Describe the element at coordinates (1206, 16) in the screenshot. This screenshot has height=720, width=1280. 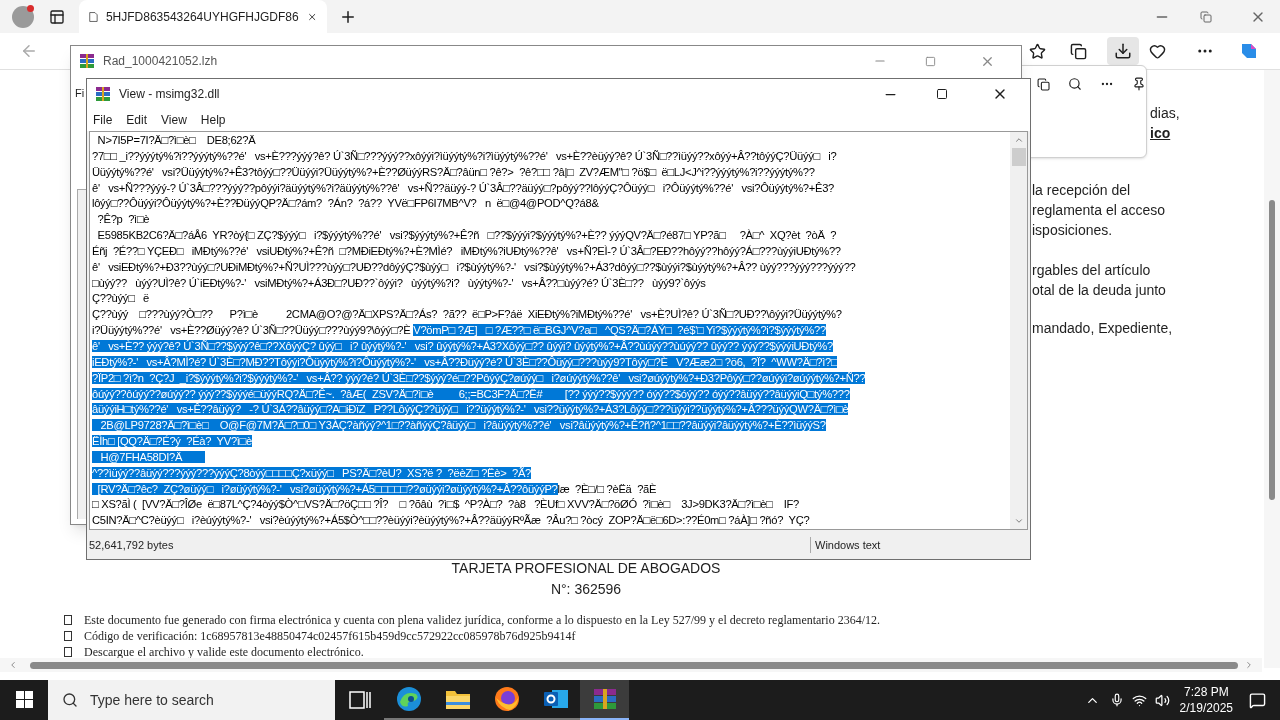
I see `restore-icon` at that location.